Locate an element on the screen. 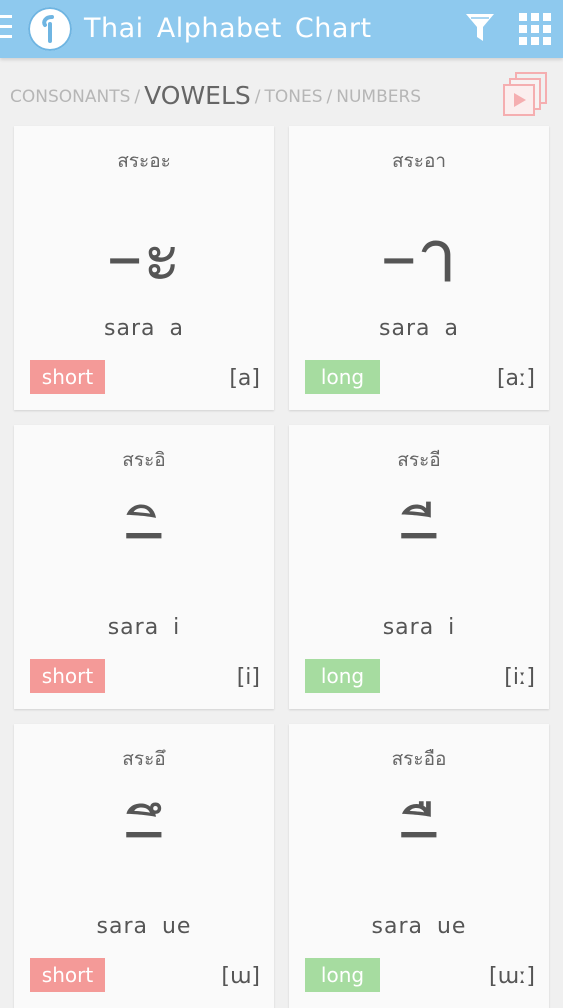 Image resolution: width=563 pixels, height=1008 pixels. vowel-glyph: –ิ is located at coordinates (144, 535).